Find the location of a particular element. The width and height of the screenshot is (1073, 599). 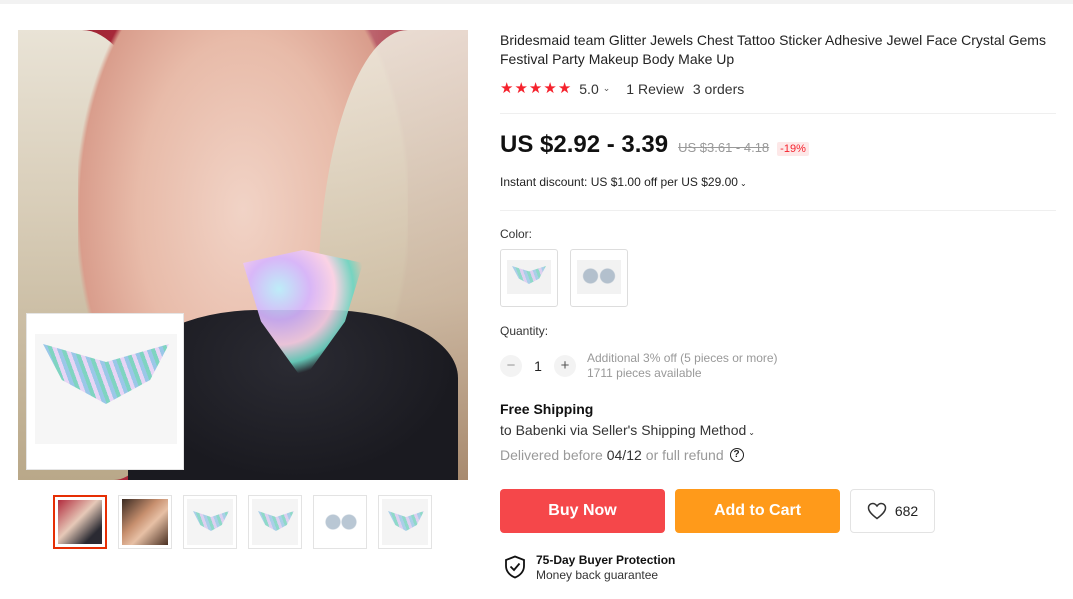

price-row: US $2.92 - 3.39 US $3.61 - 4.18 -19% is located at coordinates (654, 145).